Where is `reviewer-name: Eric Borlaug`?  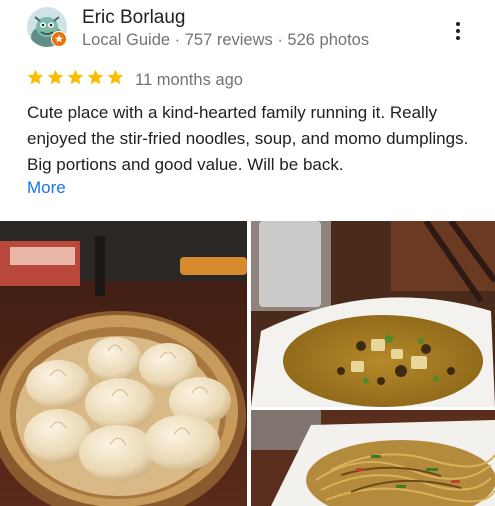
reviewer-name: Eric Borlaug is located at coordinates (134, 18).